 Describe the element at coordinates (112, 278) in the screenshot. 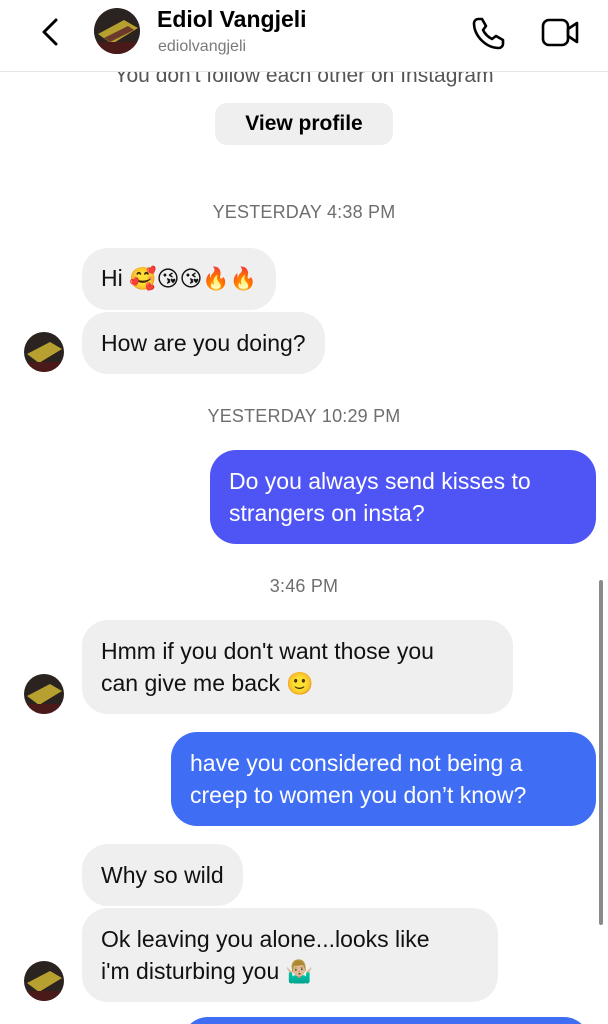

I see `message-text: Hi` at that location.